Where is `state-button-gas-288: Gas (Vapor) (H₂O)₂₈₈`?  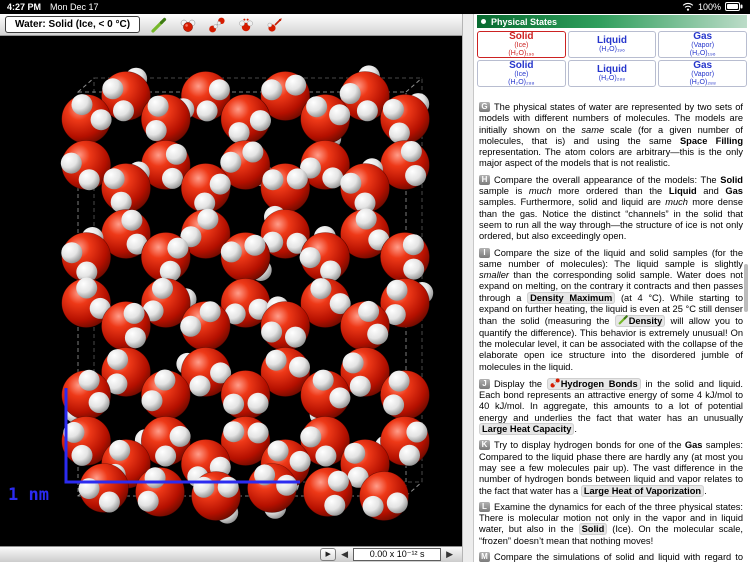 state-button-gas-288: Gas (Vapor) (H₂O)₂₈₈ is located at coordinates (702, 73).